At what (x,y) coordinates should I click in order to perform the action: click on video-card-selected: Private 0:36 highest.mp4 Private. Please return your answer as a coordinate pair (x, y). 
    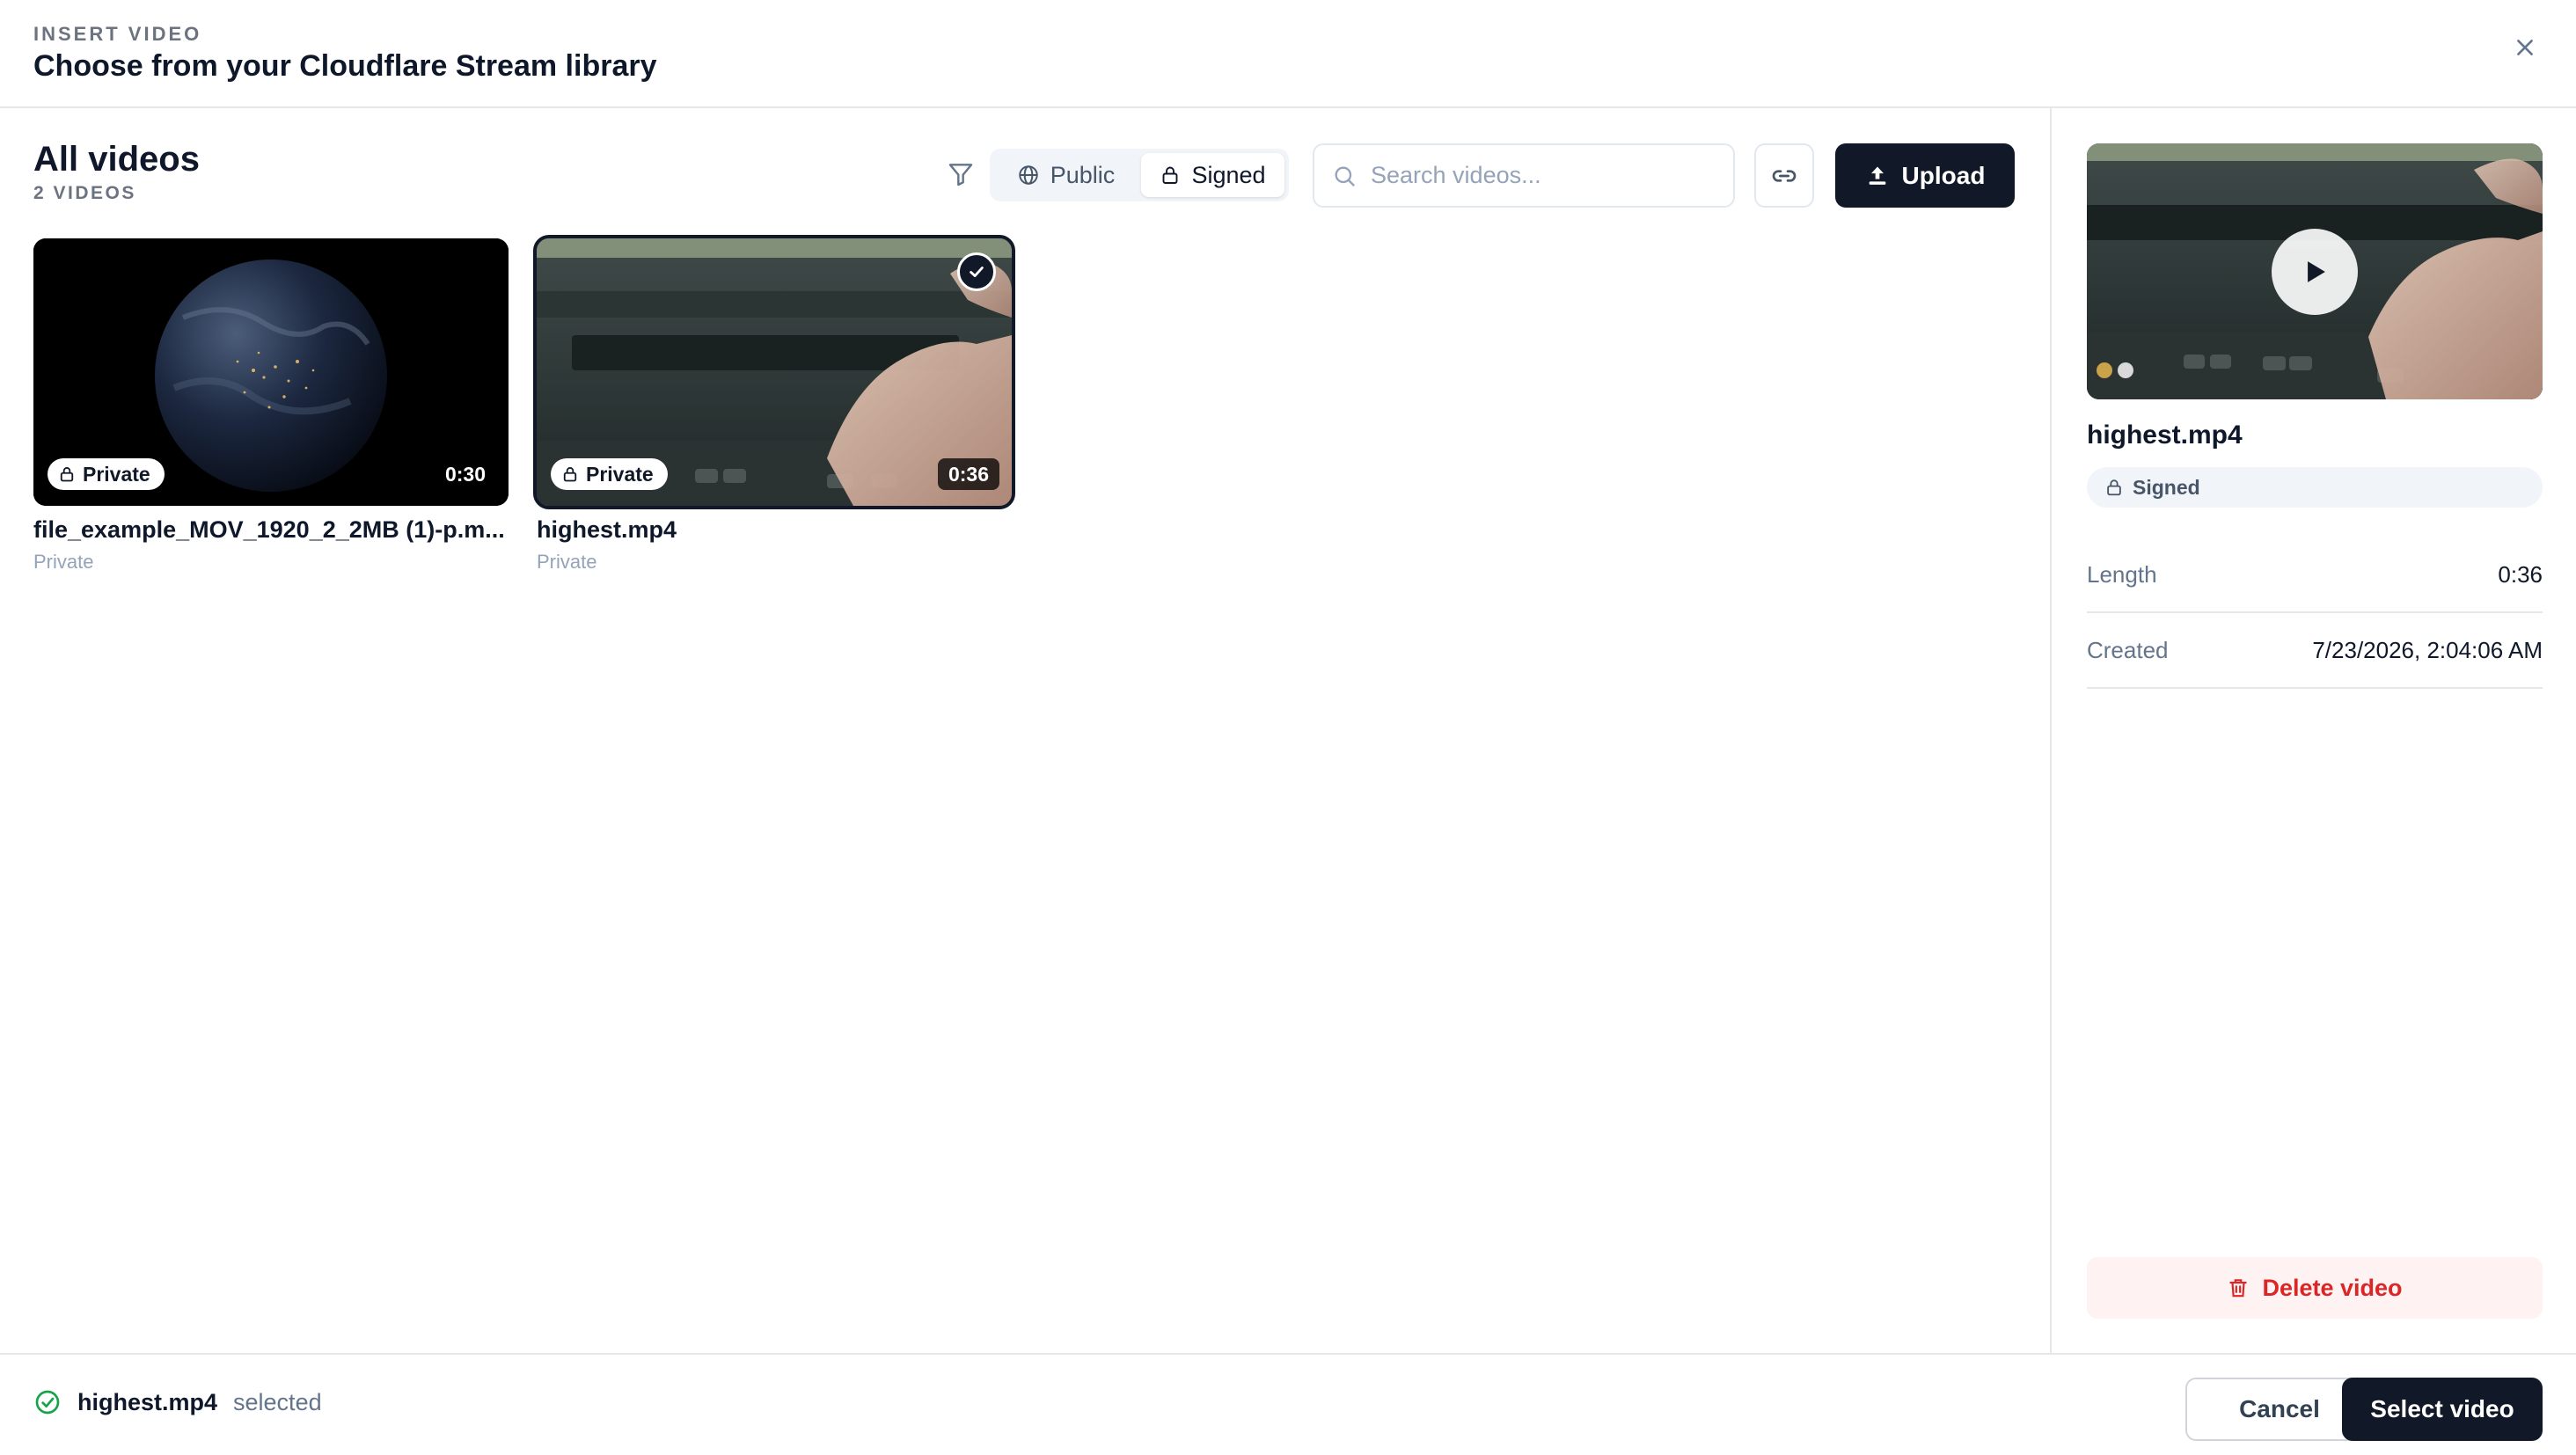
    Looking at the image, I should click on (774, 404).